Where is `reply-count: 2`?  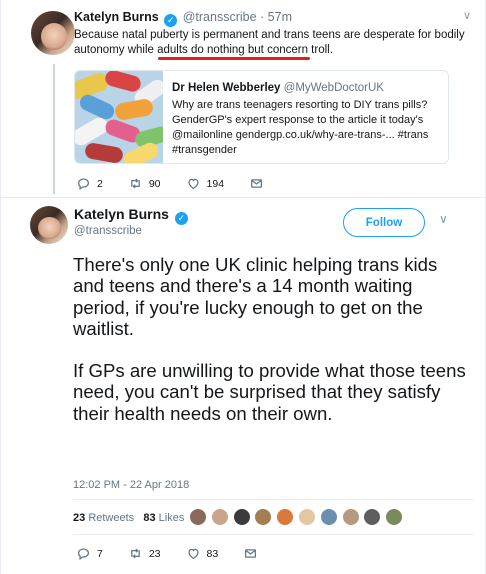 reply-count: 2 is located at coordinates (100, 183).